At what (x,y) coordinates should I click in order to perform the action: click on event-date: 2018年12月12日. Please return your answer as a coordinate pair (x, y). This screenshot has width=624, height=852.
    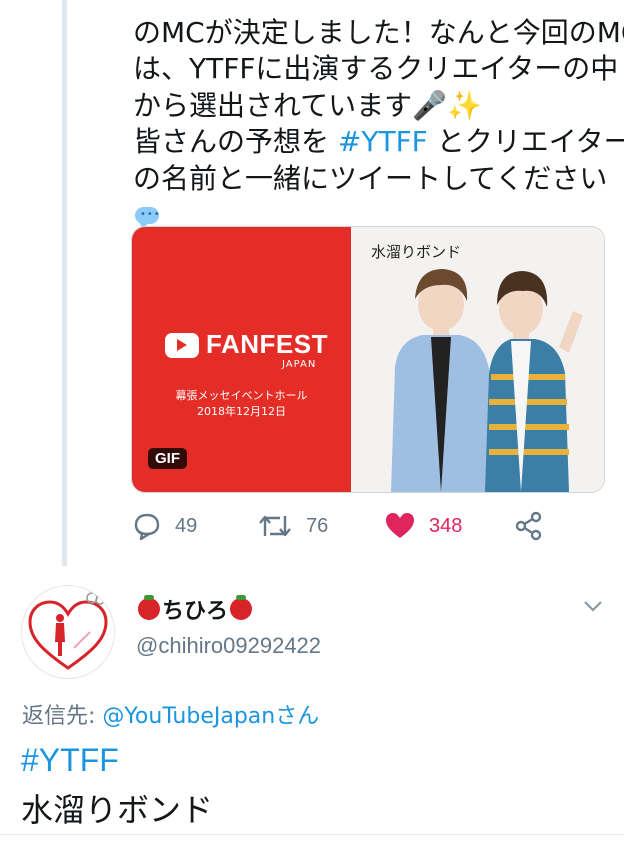
    Looking at the image, I should click on (241, 411).